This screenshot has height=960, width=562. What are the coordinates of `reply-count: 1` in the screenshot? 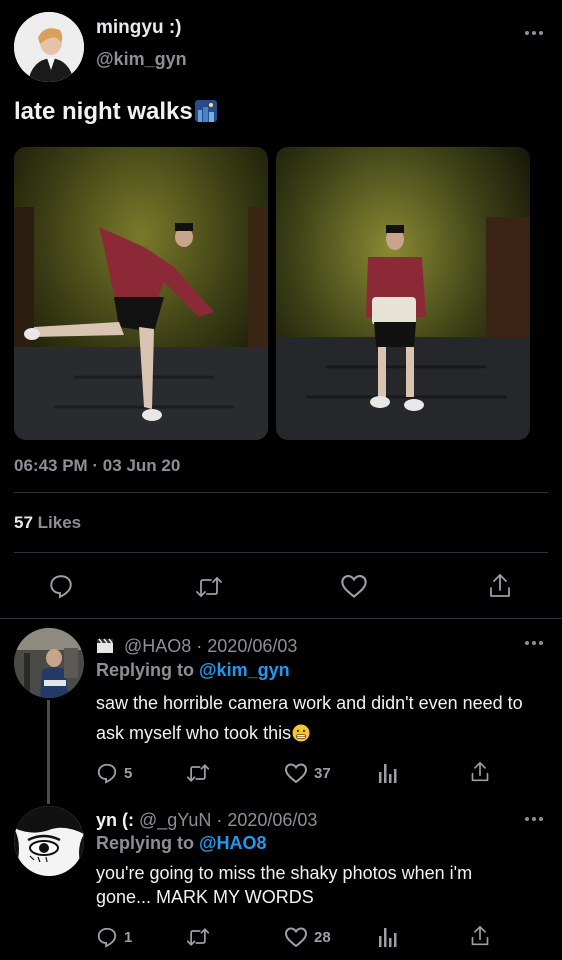 It's located at (128, 937).